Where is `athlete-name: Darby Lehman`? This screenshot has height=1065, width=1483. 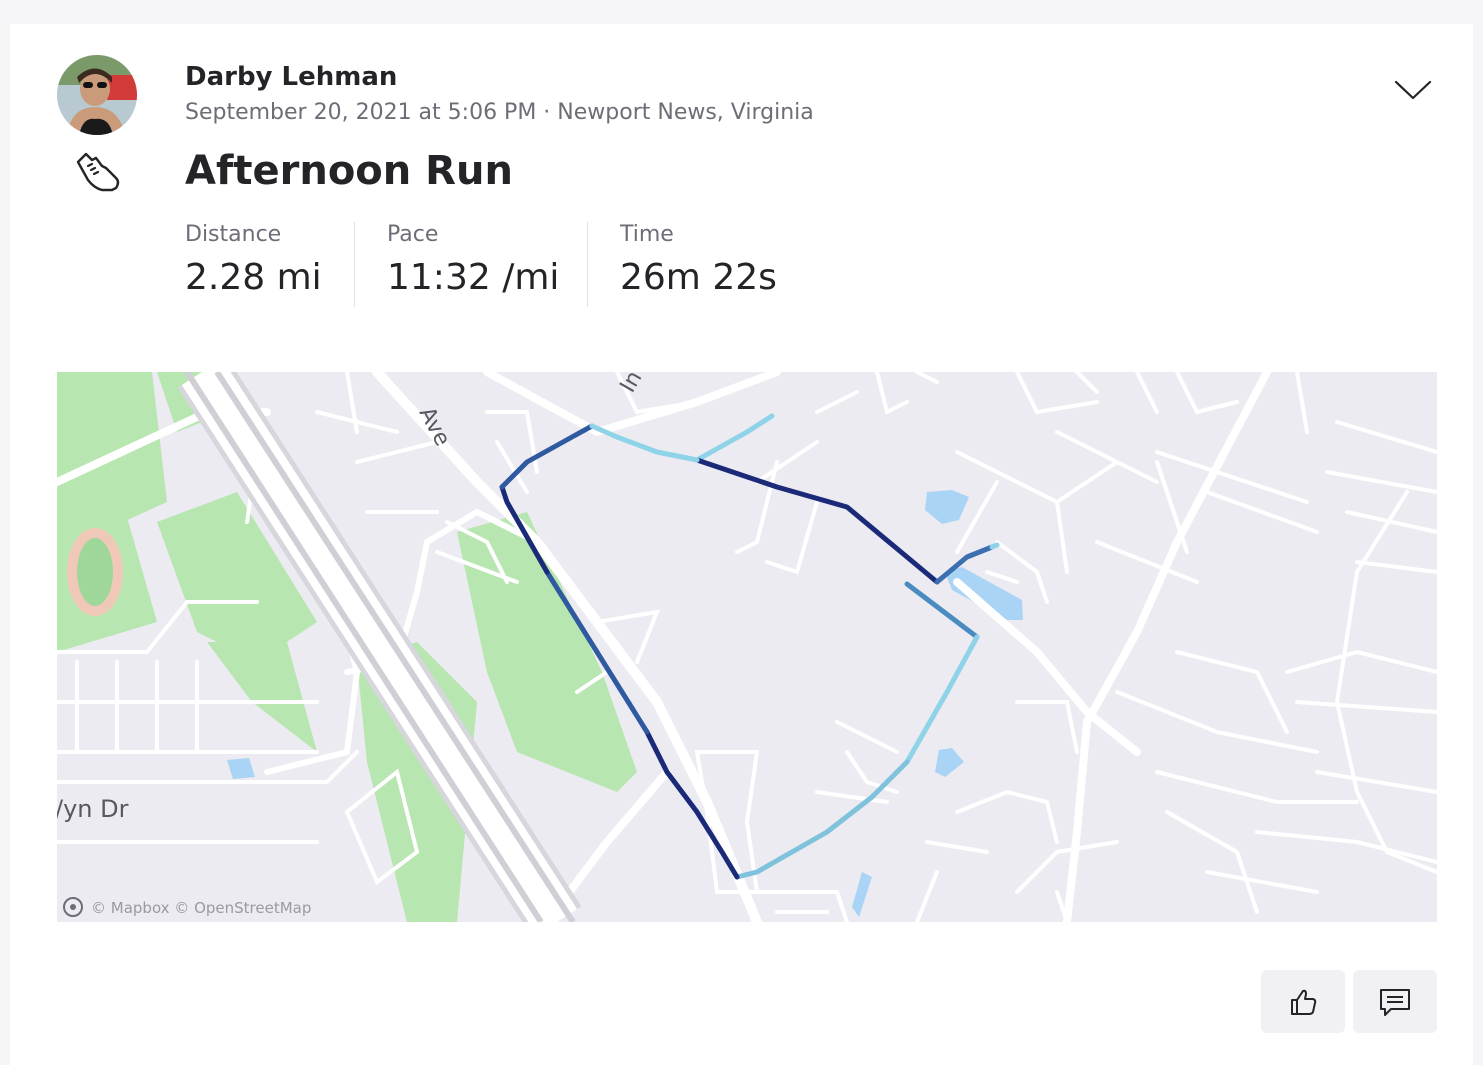
athlete-name: Darby Lehman is located at coordinates (291, 77).